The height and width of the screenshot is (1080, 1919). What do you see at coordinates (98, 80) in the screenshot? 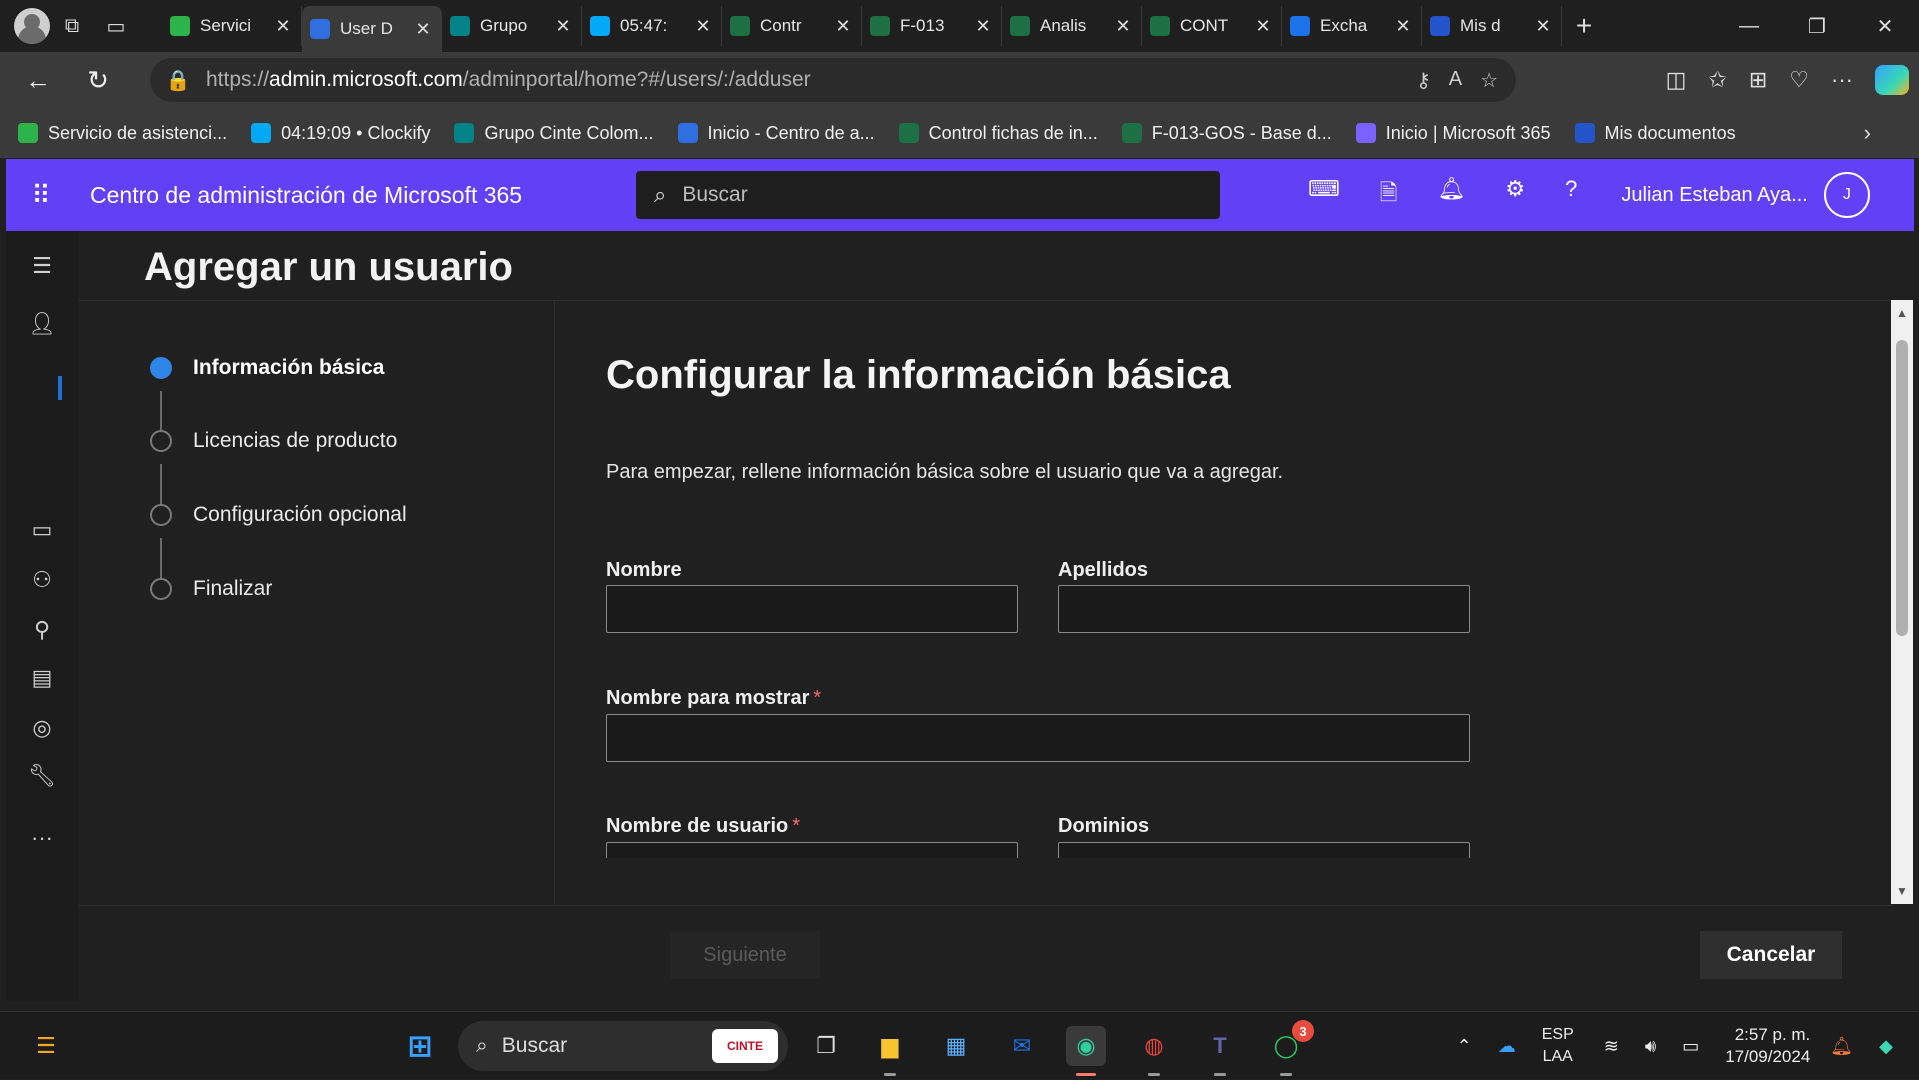
I see `reload-button: ↻` at bounding box center [98, 80].